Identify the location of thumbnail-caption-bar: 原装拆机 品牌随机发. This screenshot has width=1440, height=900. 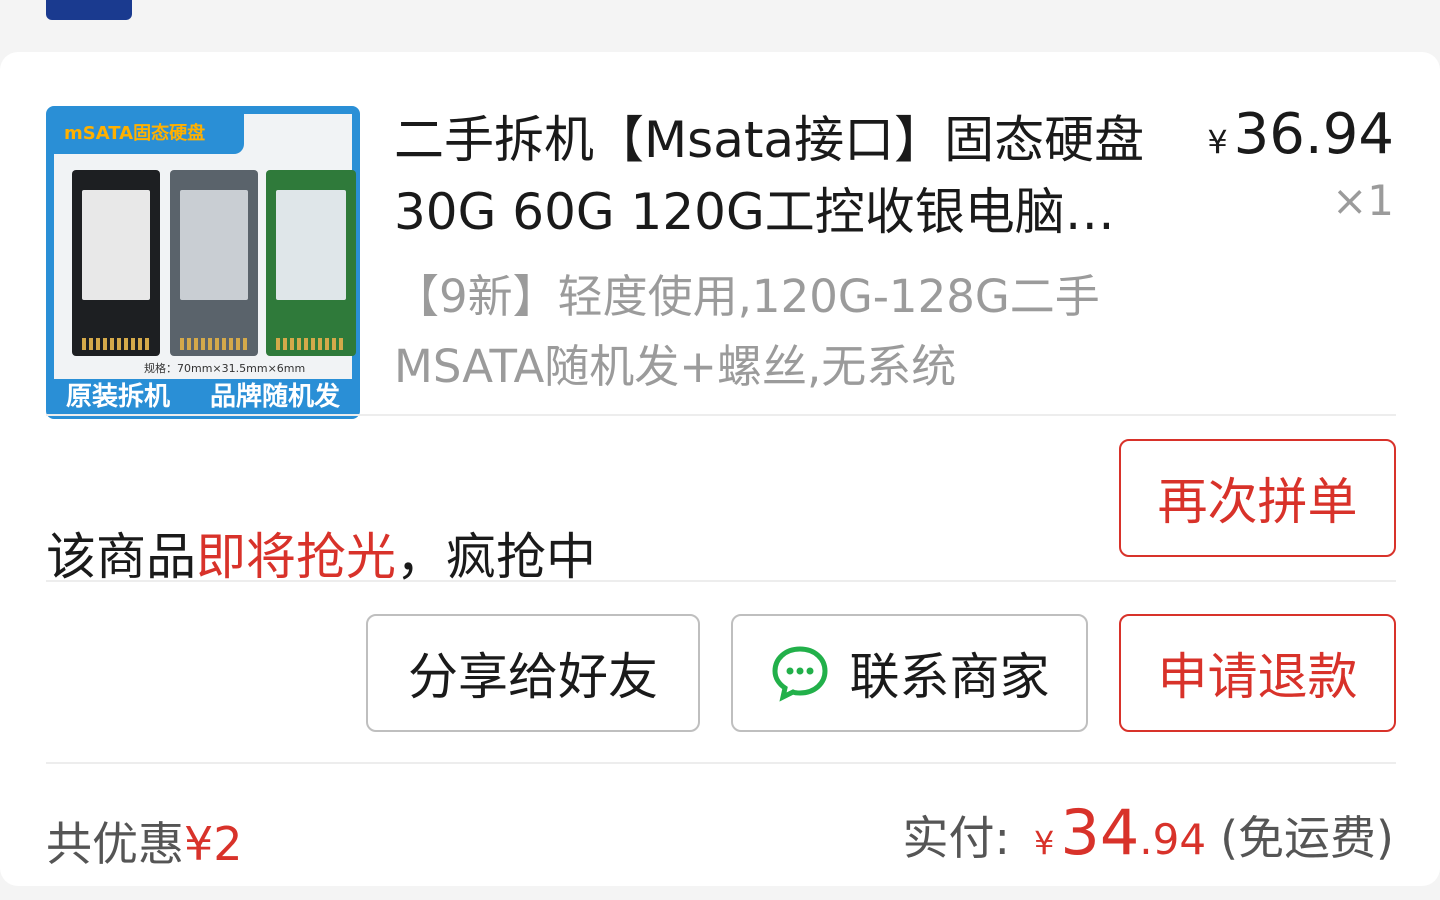
(203, 374).